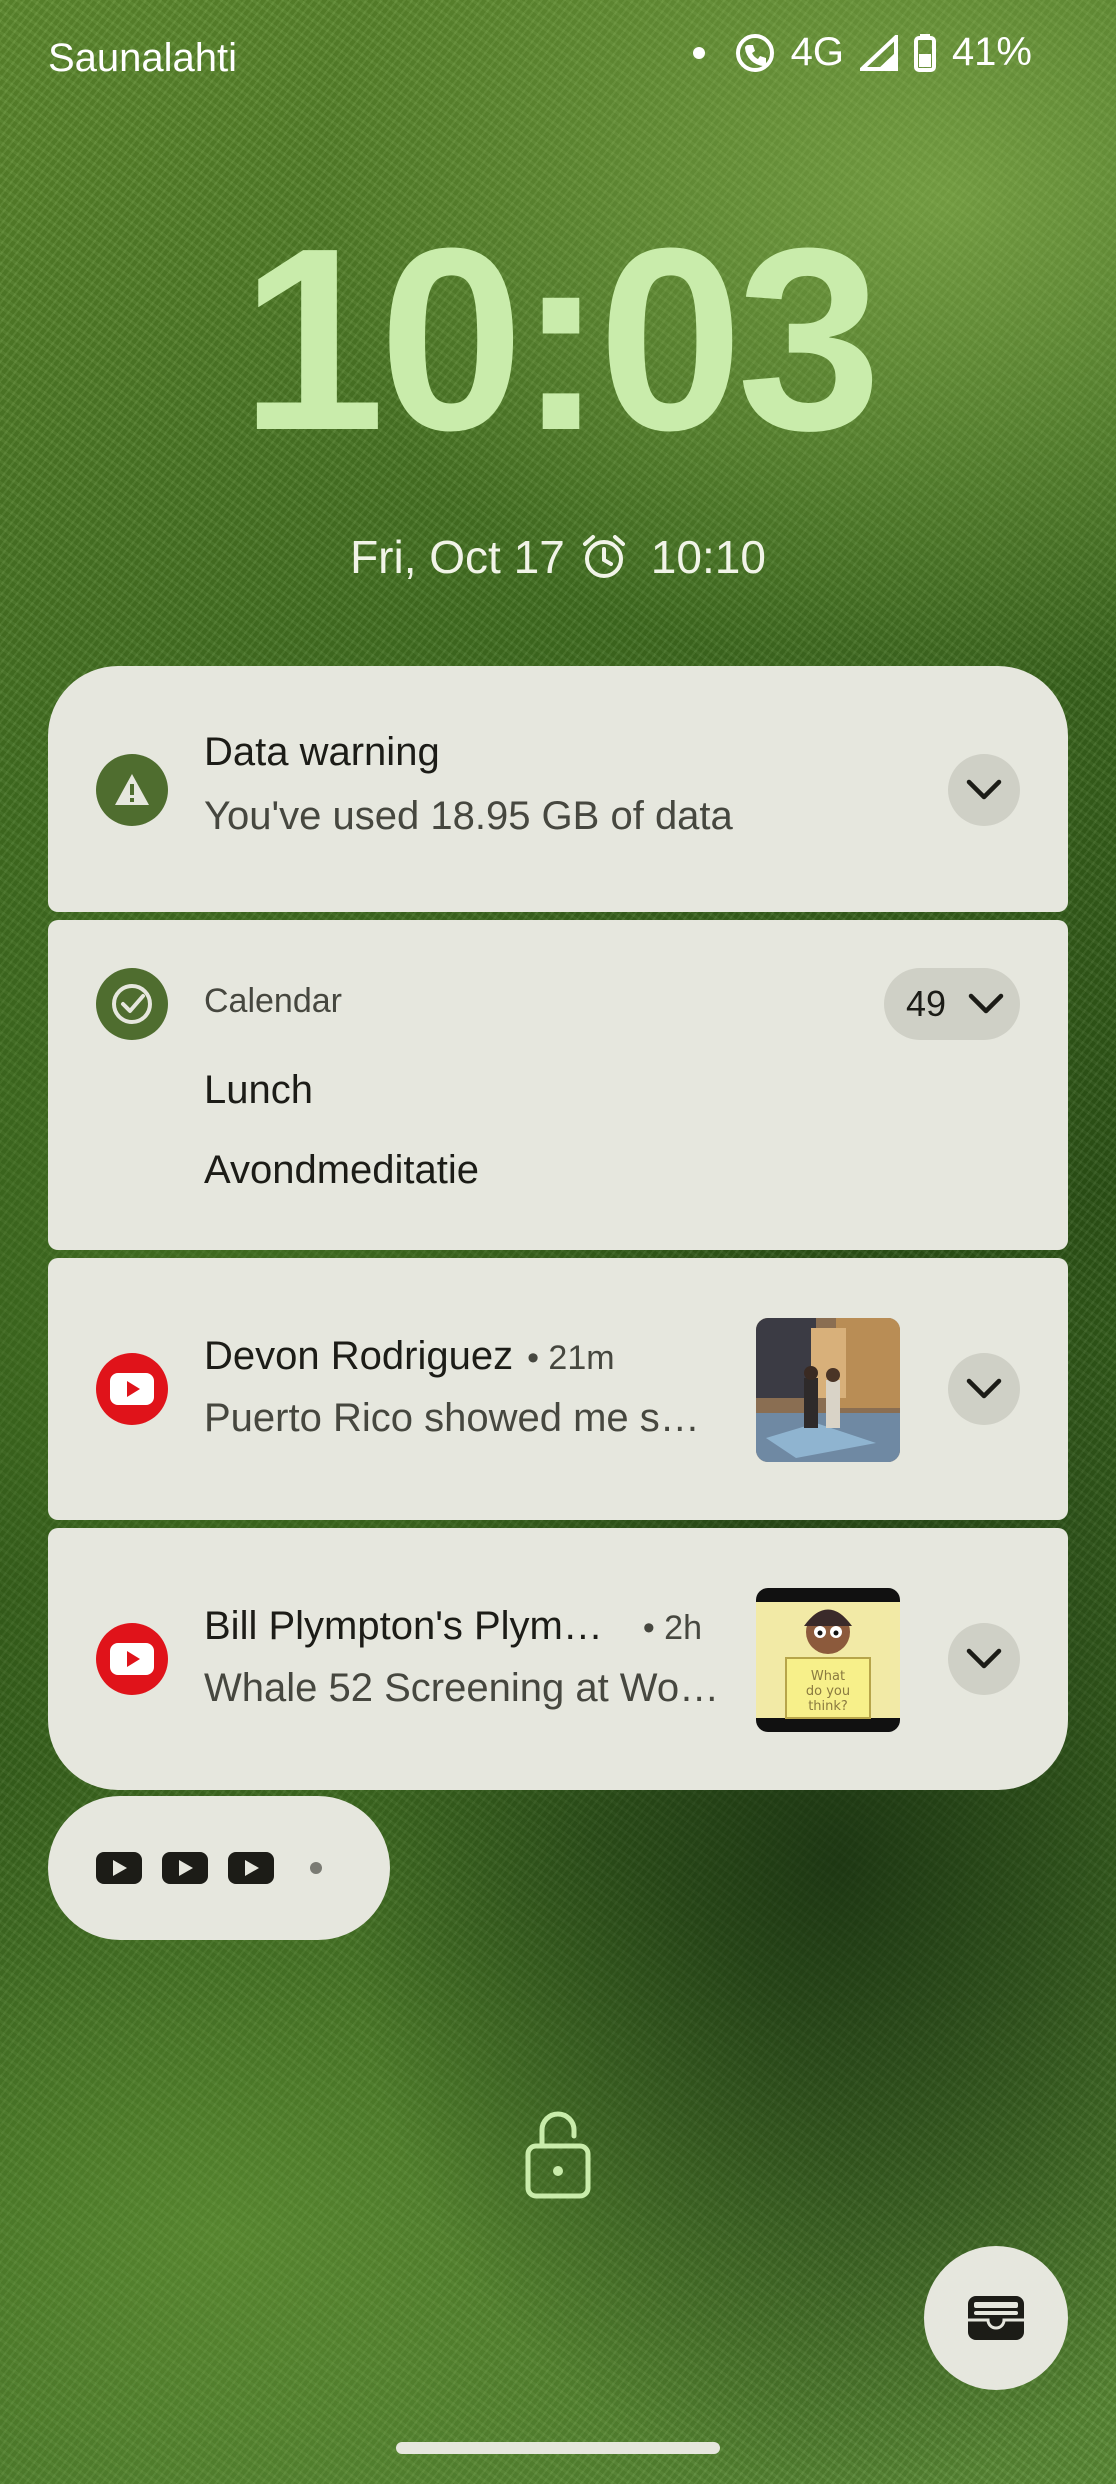 The height and width of the screenshot is (2484, 1116). What do you see at coordinates (708, 557) in the screenshot?
I see `alarm-time: 10:10` at bounding box center [708, 557].